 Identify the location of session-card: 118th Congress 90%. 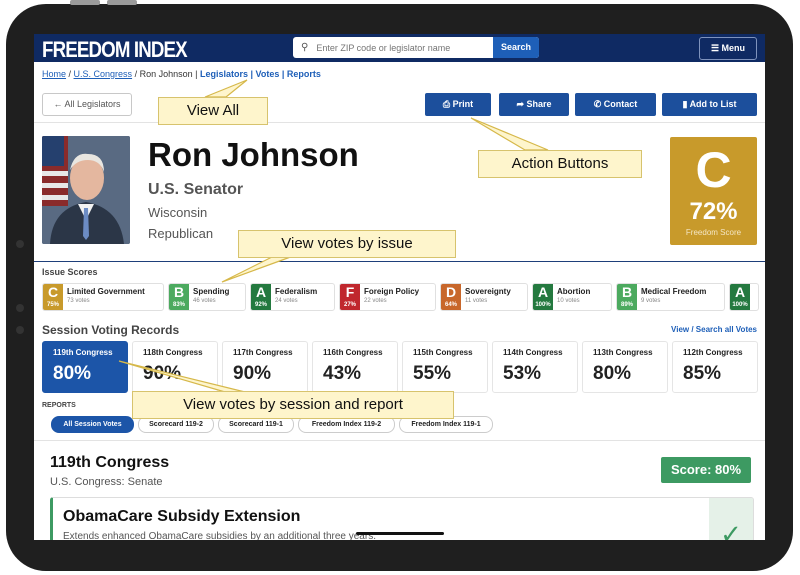
(175, 367).